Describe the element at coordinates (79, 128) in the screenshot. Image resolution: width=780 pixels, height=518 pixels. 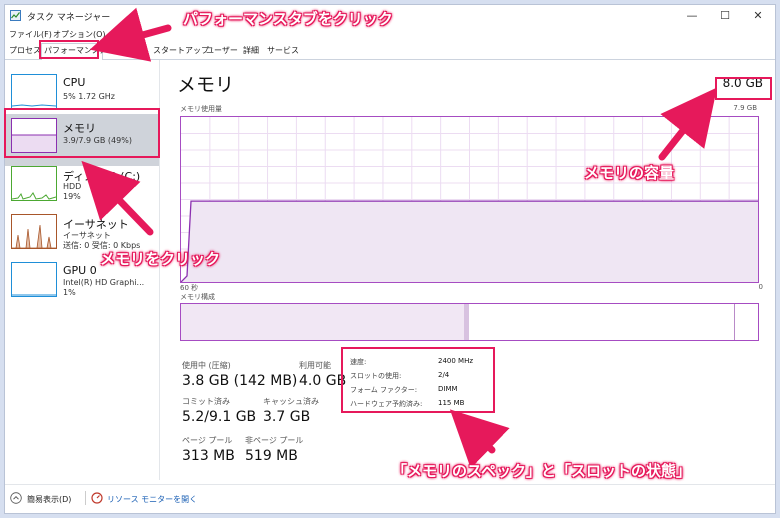
I see `sidebar-item-title: メモリ` at that location.